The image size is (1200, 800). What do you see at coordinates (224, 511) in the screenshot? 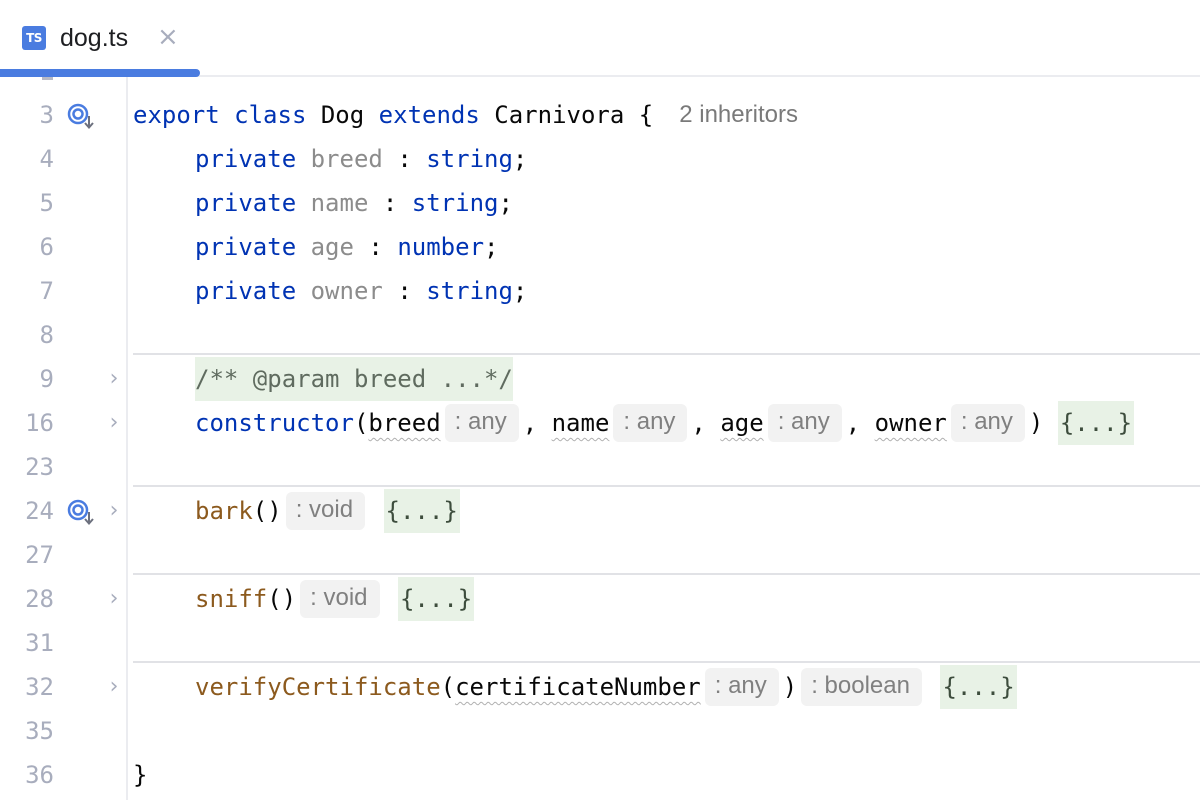
I see `method-name: bark` at bounding box center [224, 511].